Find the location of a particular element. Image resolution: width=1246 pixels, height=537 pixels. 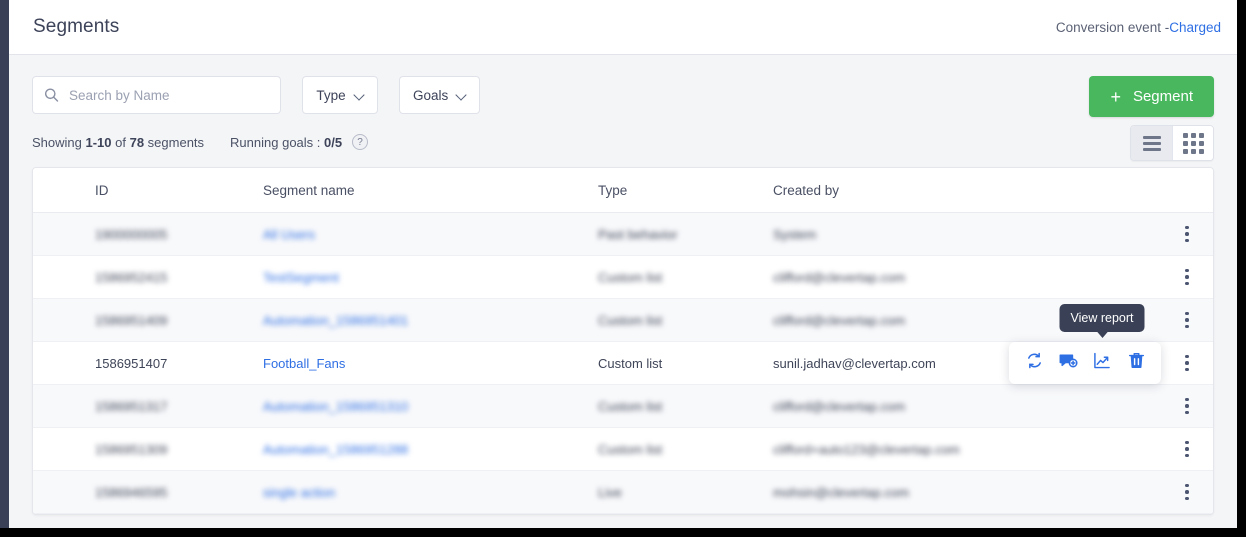

running-goals-value: 0/5 is located at coordinates (333, 142).